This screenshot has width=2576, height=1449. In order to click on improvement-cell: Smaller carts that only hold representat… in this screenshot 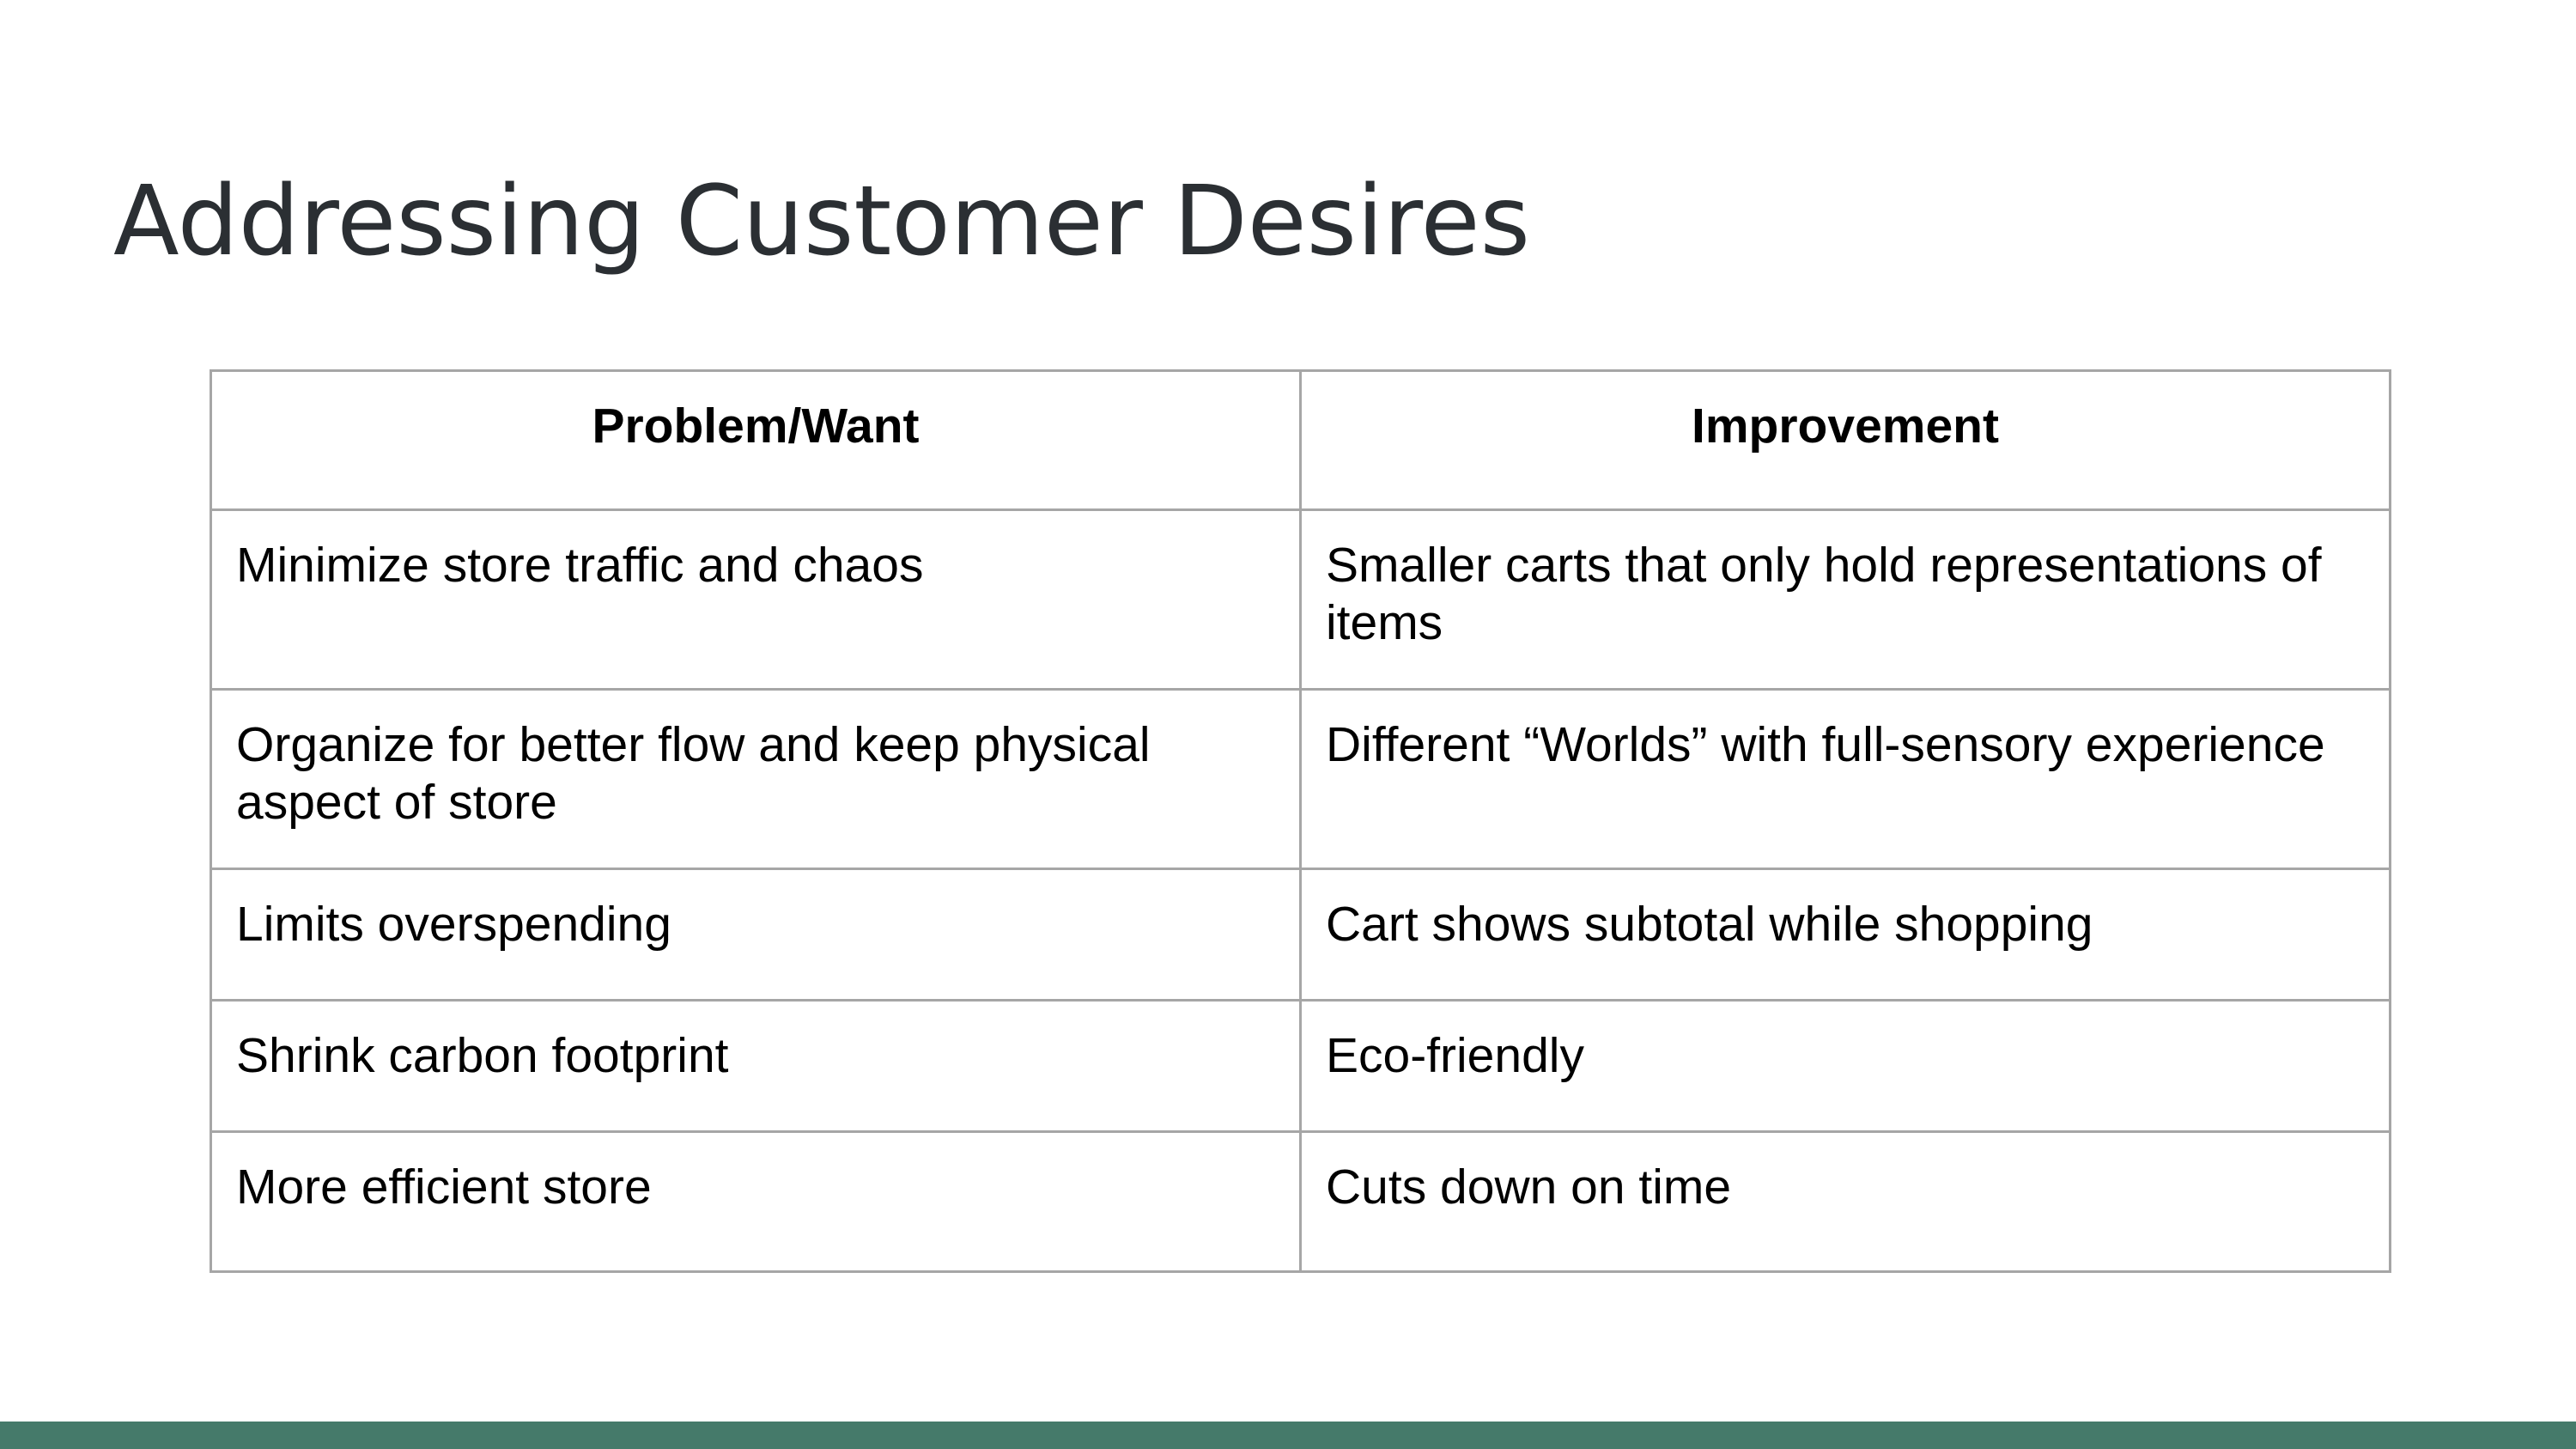, I will do `click(1845, 599)`.